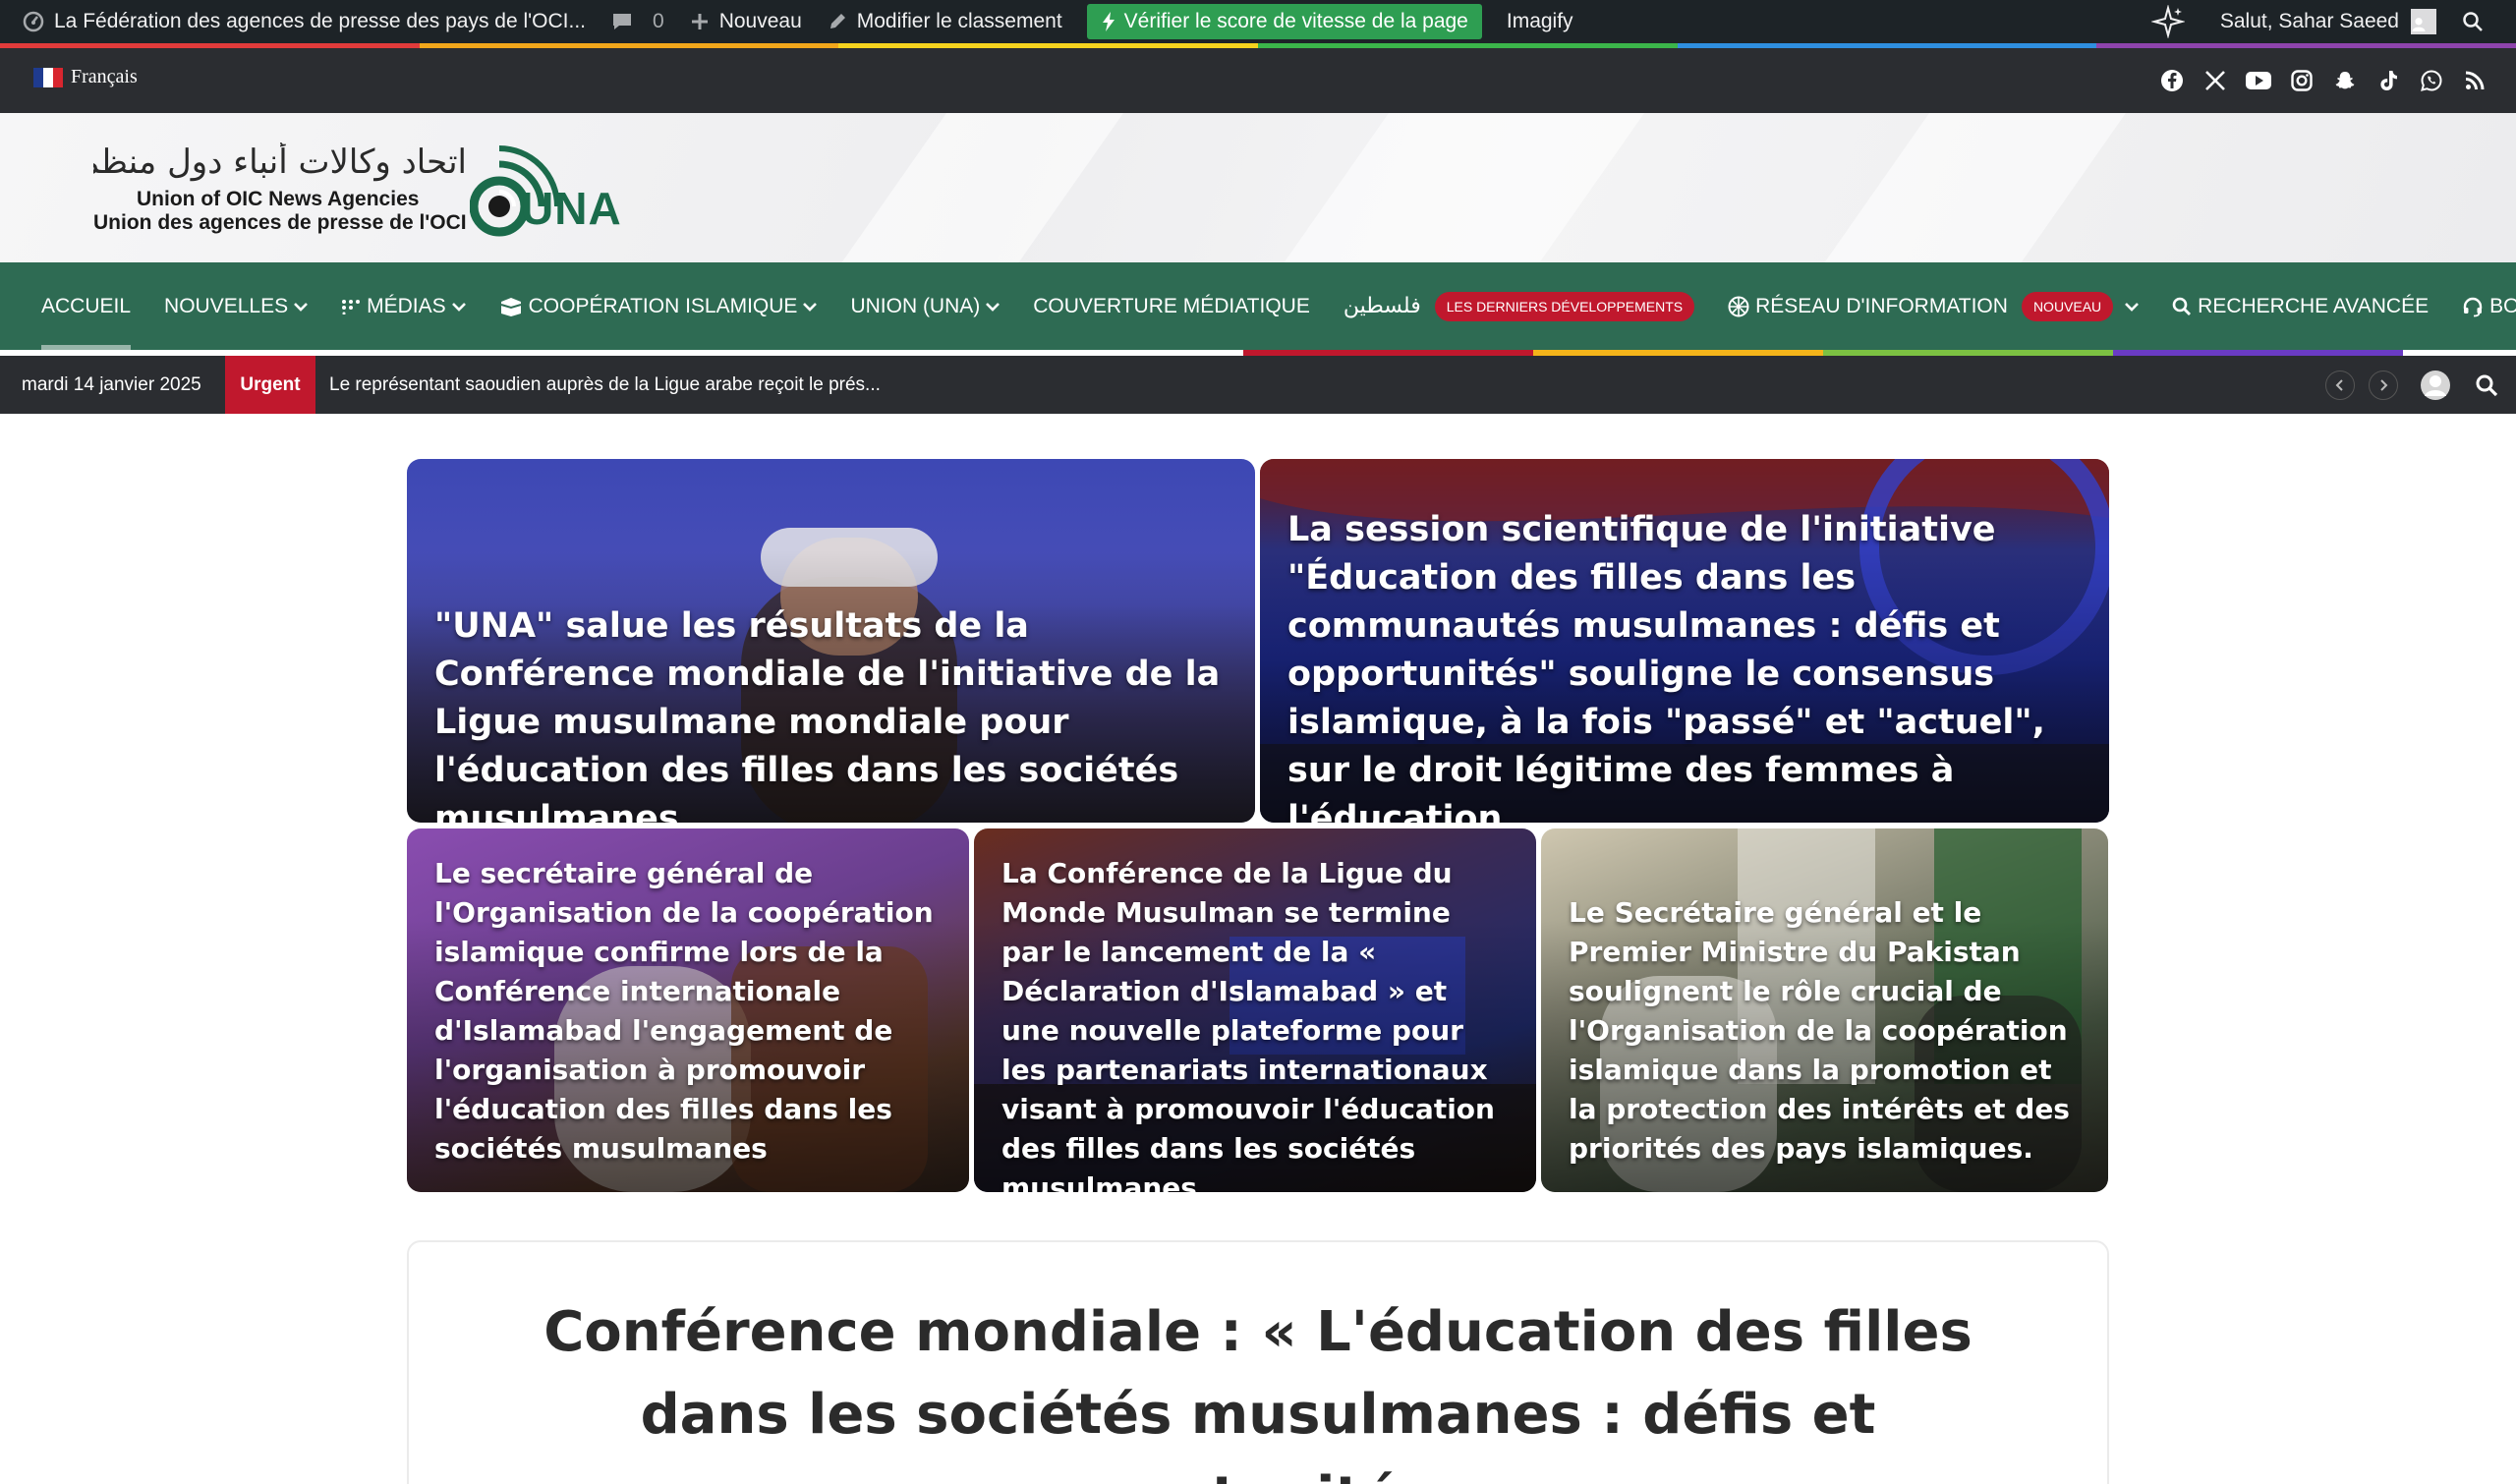  I want to click on new-content-button: Nouveau, so click(746, 21).